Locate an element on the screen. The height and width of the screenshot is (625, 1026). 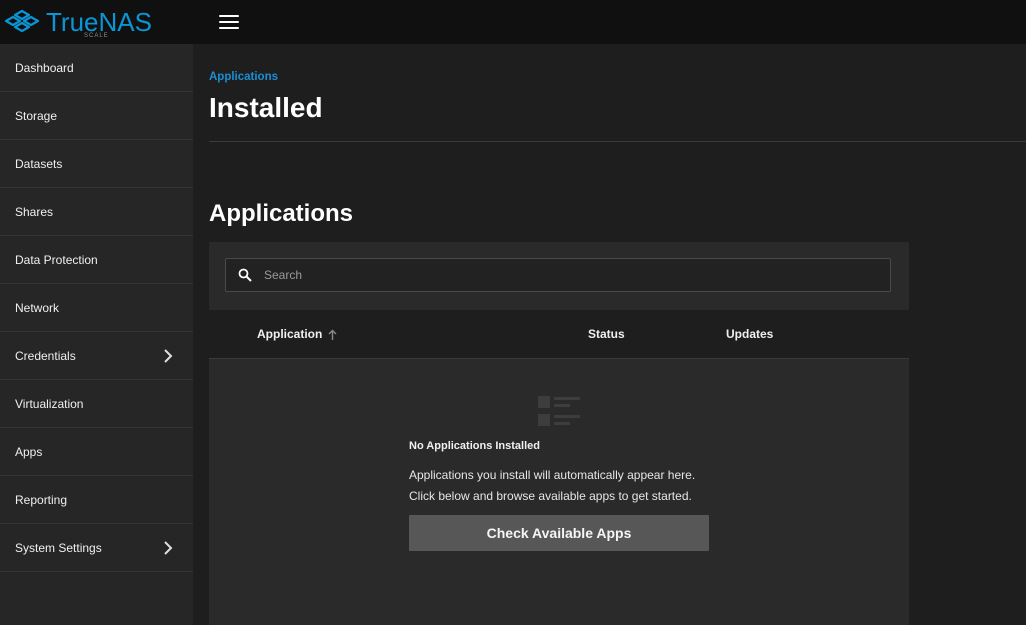
column-header-status: Status is located at coordinates (606, 334).